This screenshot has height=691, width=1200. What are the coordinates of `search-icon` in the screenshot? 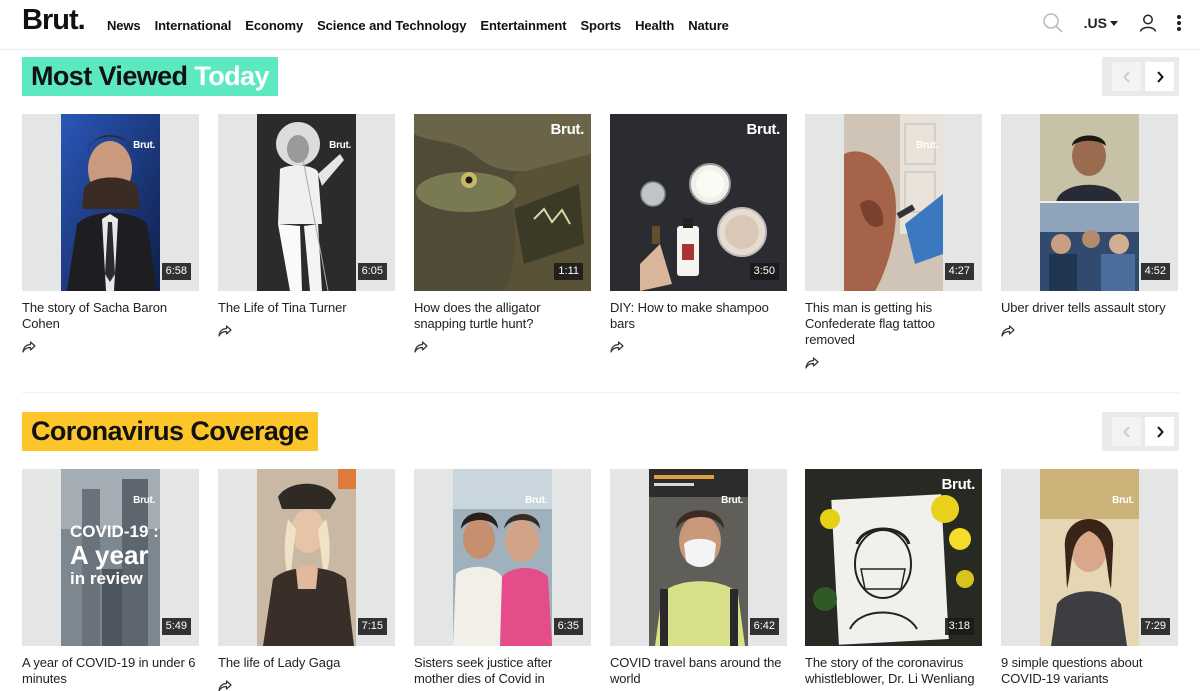 It's located at (1053, 23).